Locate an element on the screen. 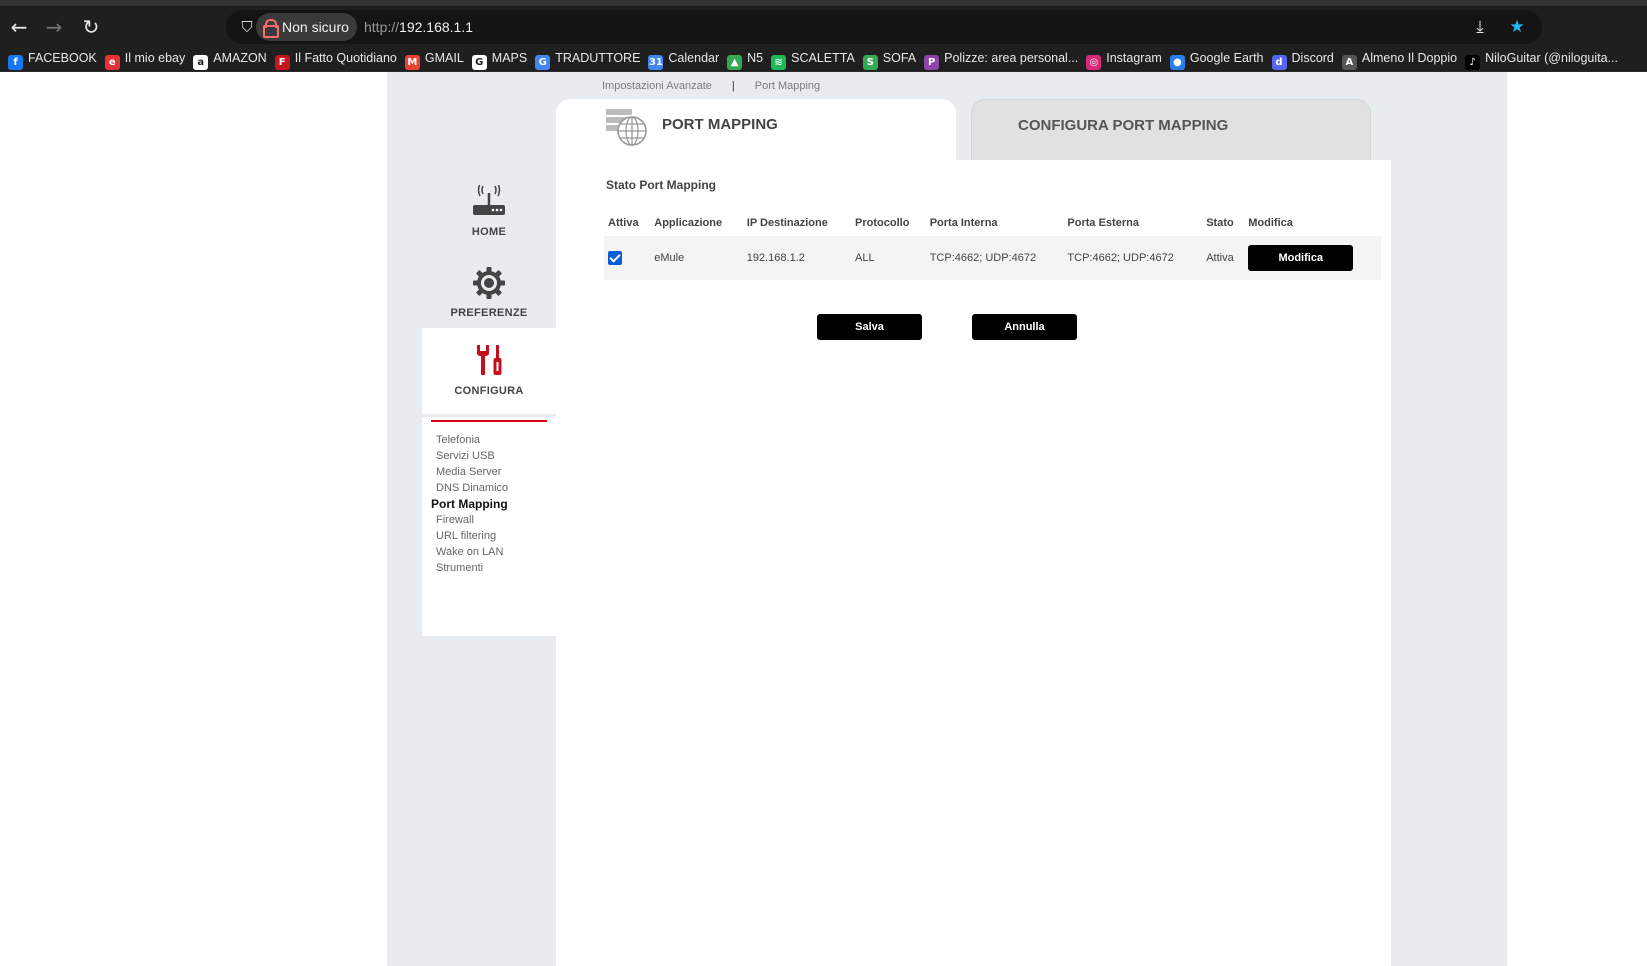  bookmark-label: N5 is located at coordinates (755, 58).